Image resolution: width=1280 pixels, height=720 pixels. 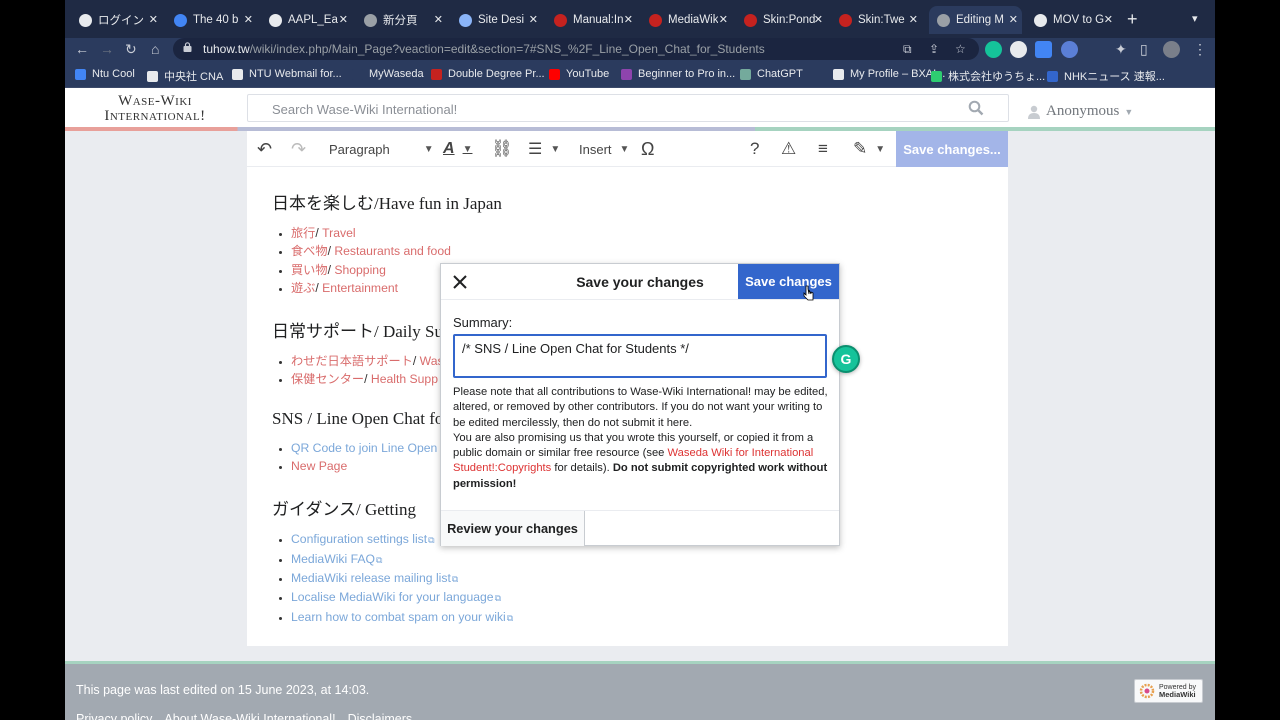 I want to click on list-icon: ☰ ▼, so click(x=544, y=149).